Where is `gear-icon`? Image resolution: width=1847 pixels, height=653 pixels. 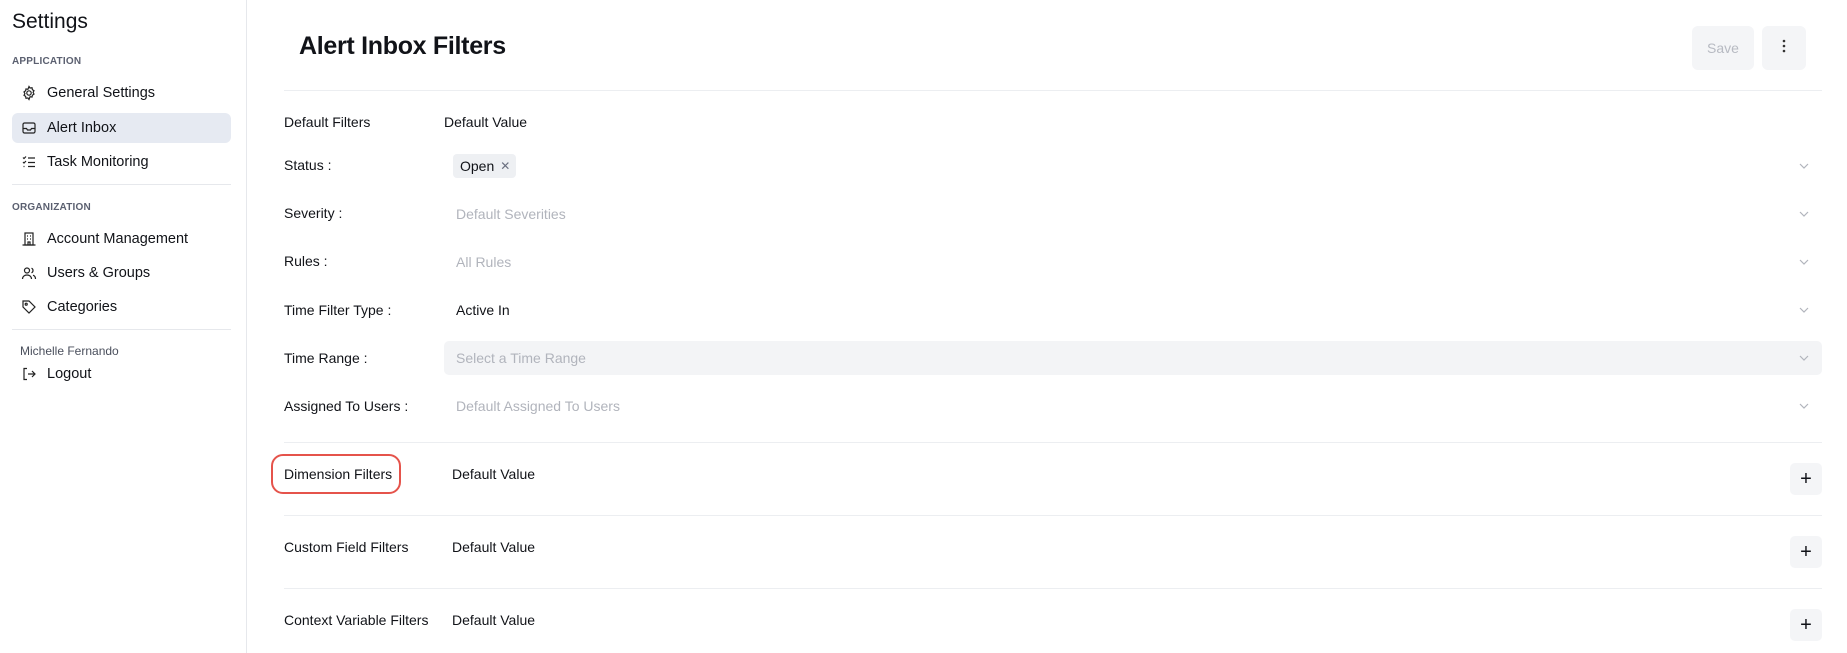
gear-icon is located at coordinates (29, 93).